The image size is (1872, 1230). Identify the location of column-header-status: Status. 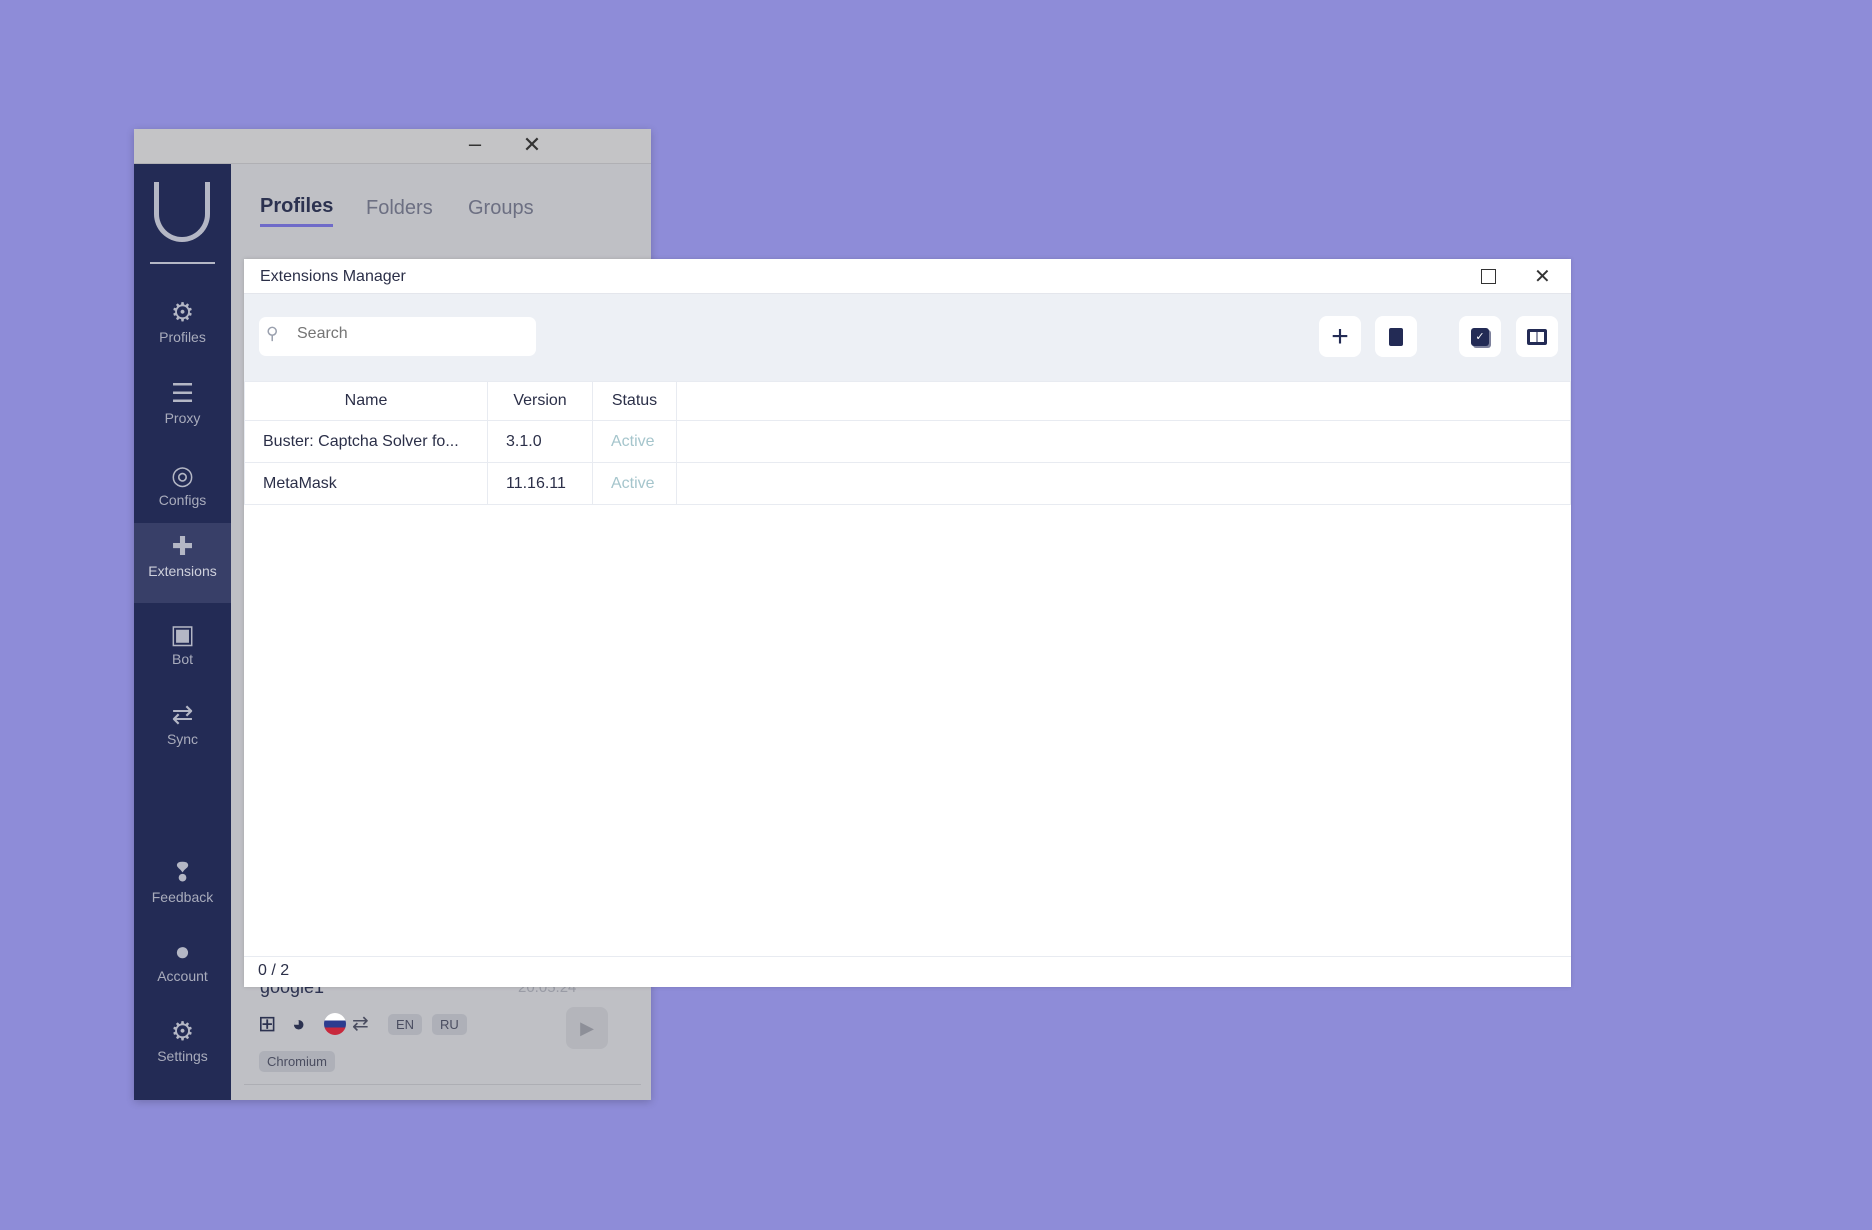
(634, 401).